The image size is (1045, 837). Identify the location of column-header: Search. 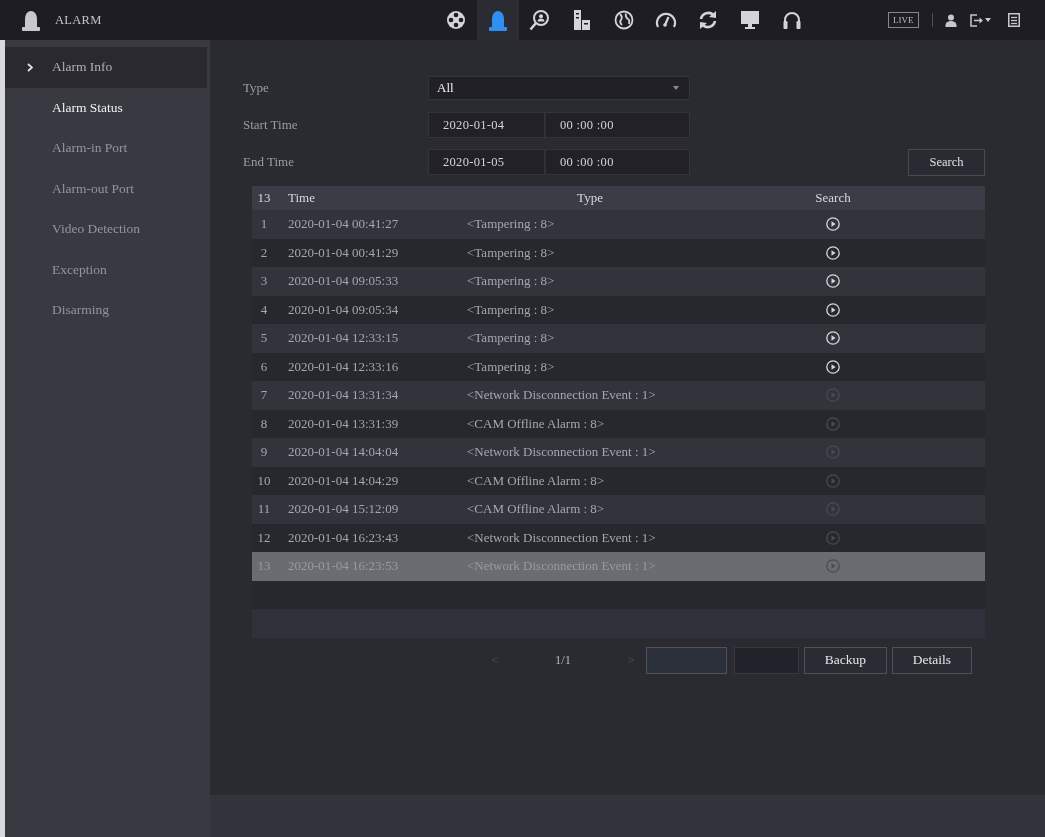
(833, 198).